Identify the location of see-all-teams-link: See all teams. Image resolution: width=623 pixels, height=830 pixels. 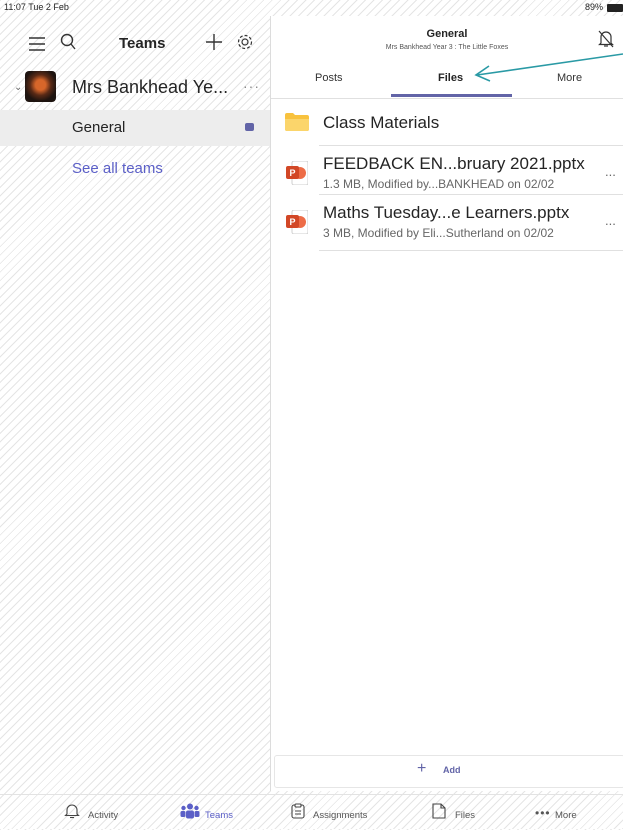
(117, 168).